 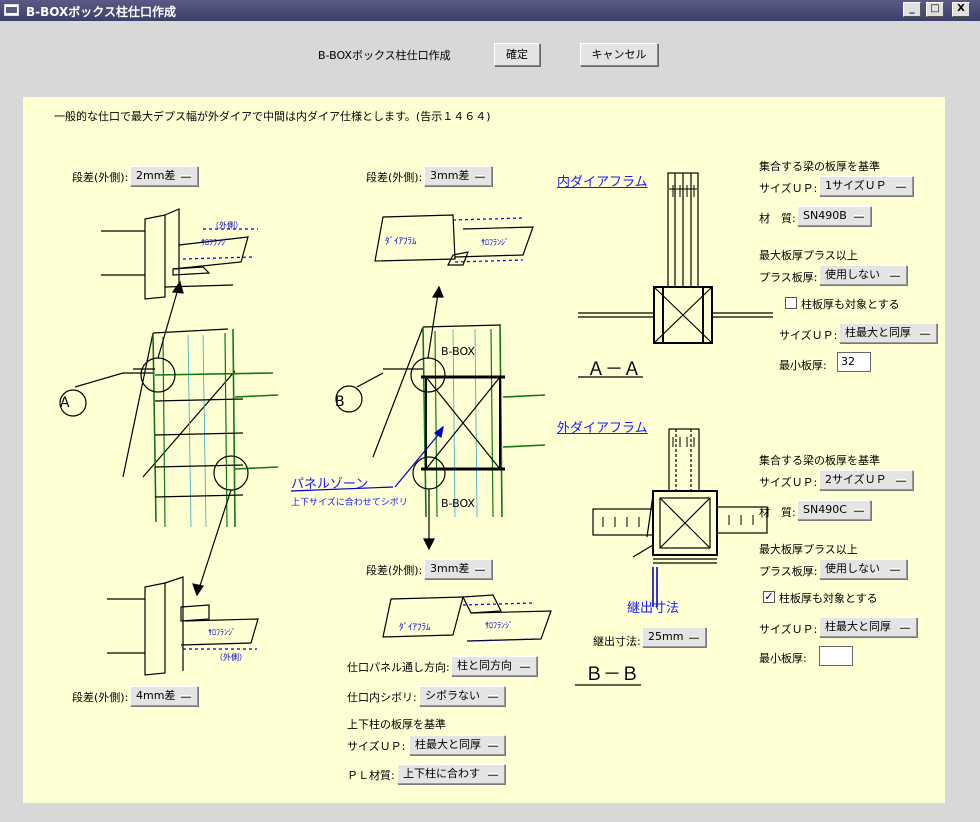 What do you see at coordinates (912, 9) in the screenshot?
I see `minimize-button: _` at bounding box center [912, 9].